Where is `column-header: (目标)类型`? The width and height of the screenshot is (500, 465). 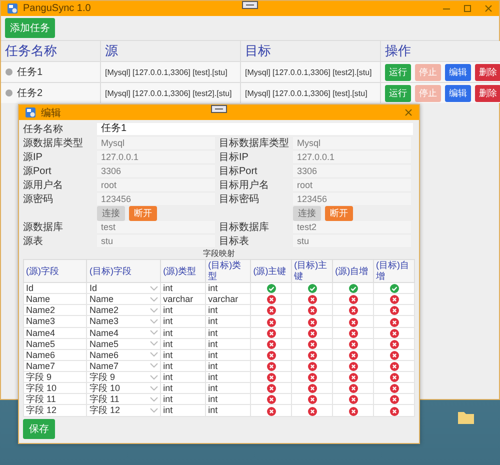
column-header: (目标)类型 is located at coordinates (228, 271).